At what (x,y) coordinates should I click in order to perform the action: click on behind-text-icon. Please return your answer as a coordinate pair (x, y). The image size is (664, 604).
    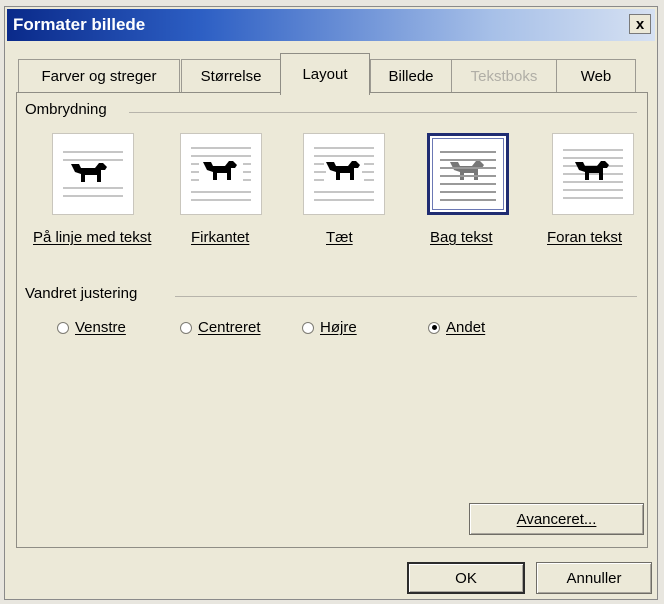
    Looking at the image, I should click on (468, 176).